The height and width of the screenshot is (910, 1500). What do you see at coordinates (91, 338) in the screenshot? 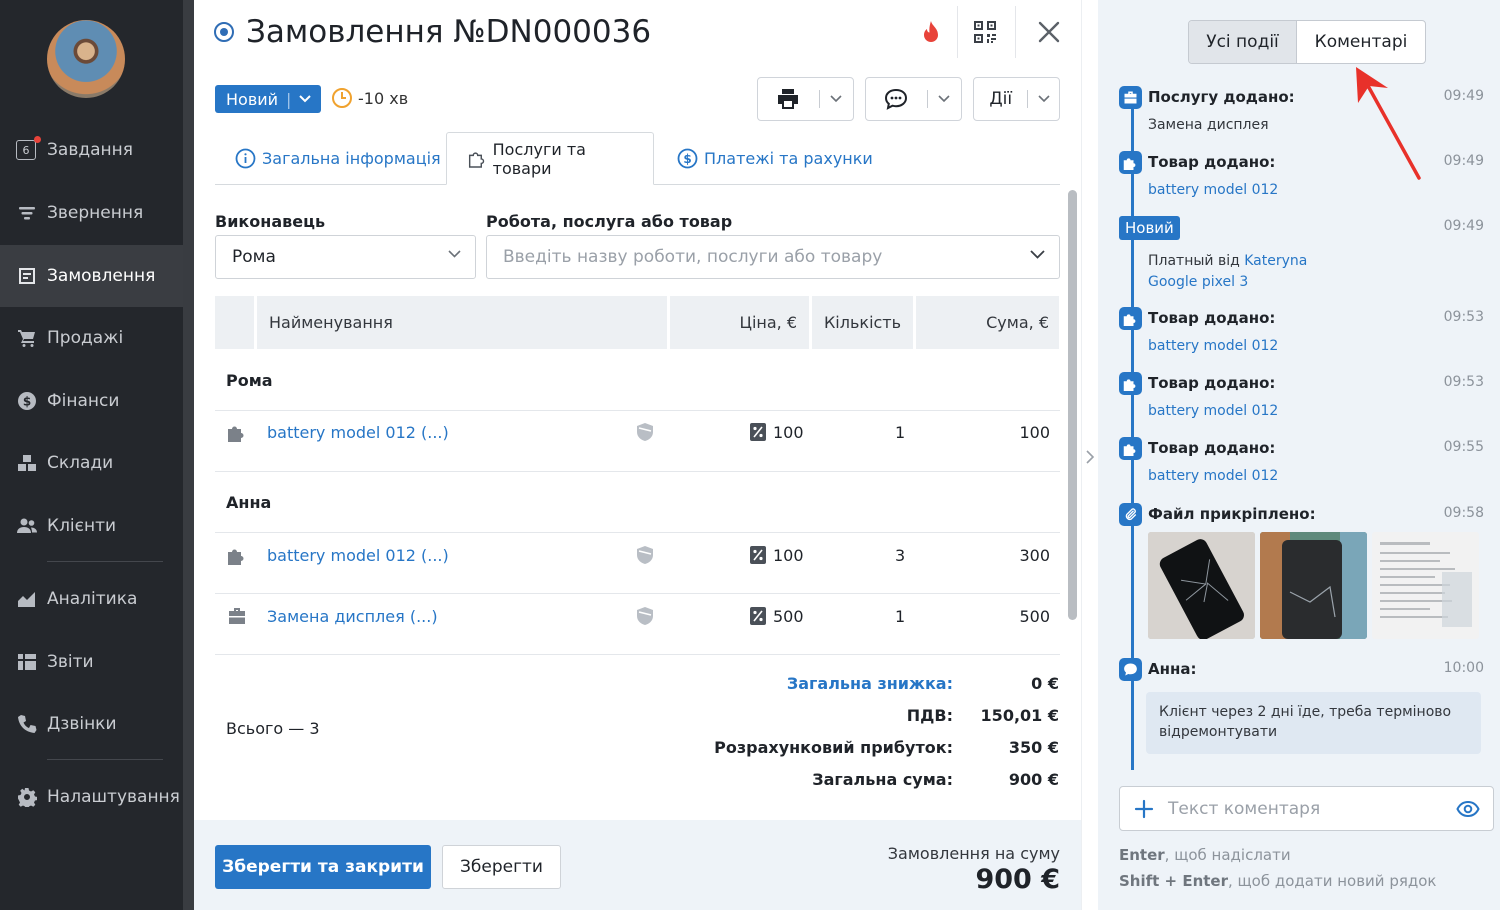
I see `sidebar-item-sales: Продажі` at bounding box center [91, 338].